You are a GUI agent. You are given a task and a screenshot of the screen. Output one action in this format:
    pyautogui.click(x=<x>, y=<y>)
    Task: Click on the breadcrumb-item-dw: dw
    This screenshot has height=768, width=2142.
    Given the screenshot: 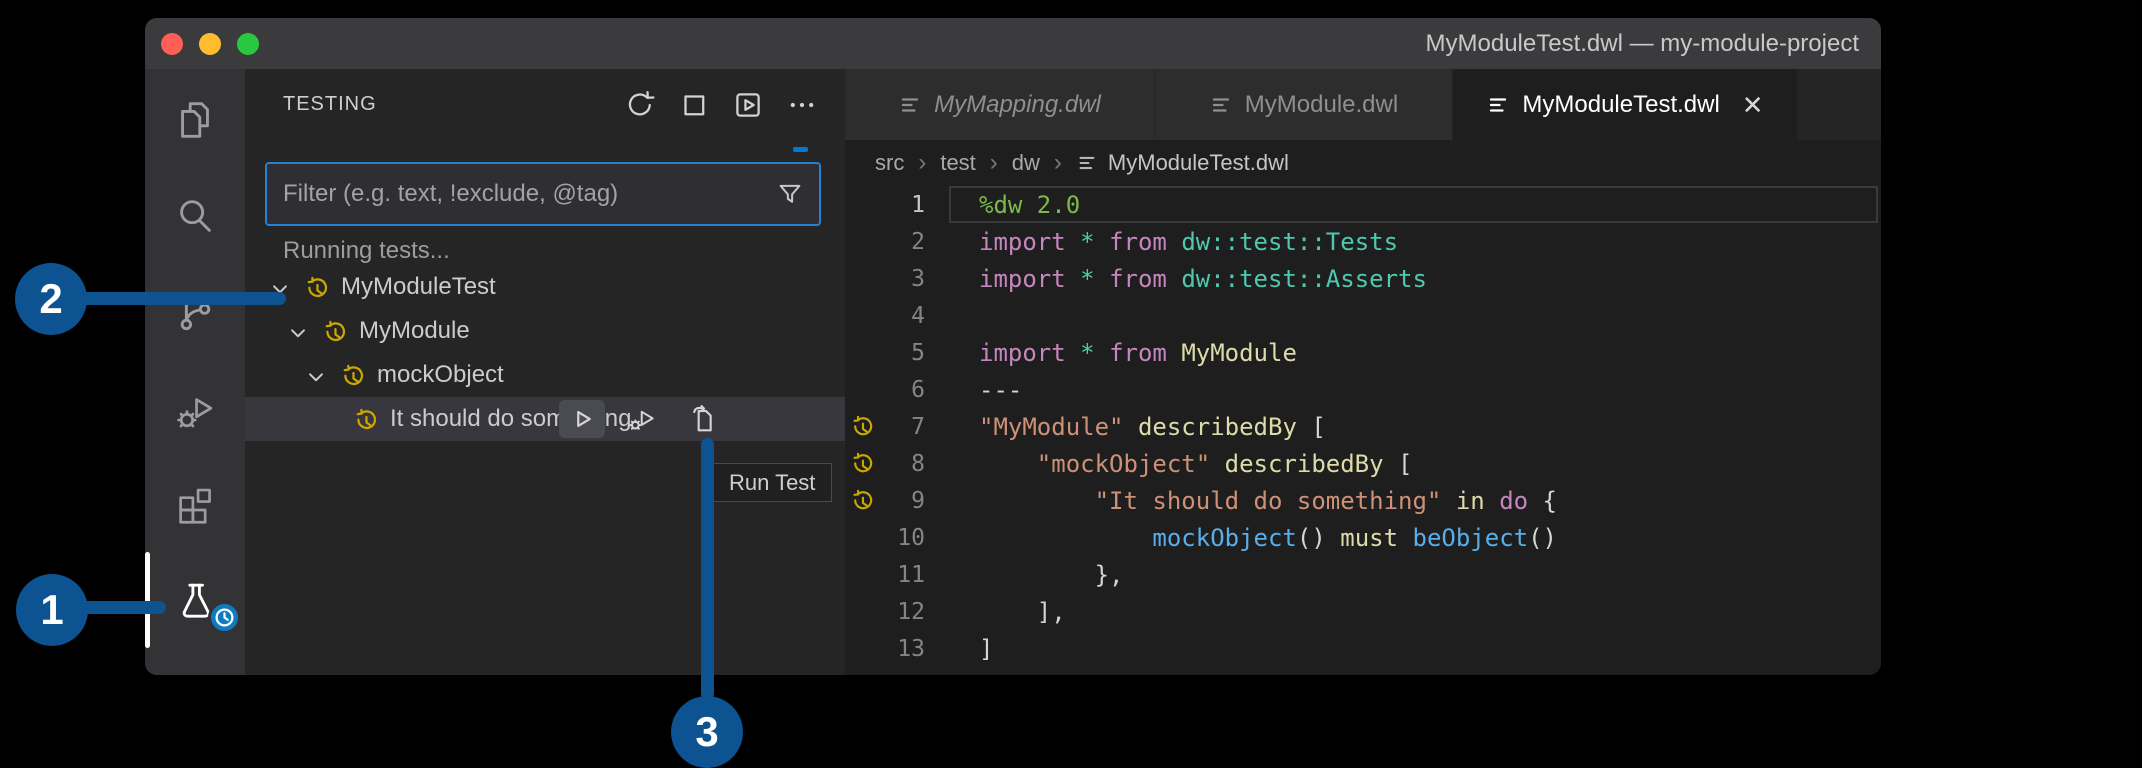 What is the action you would take?
    pyautogui.click(x=1026, y=163)
    